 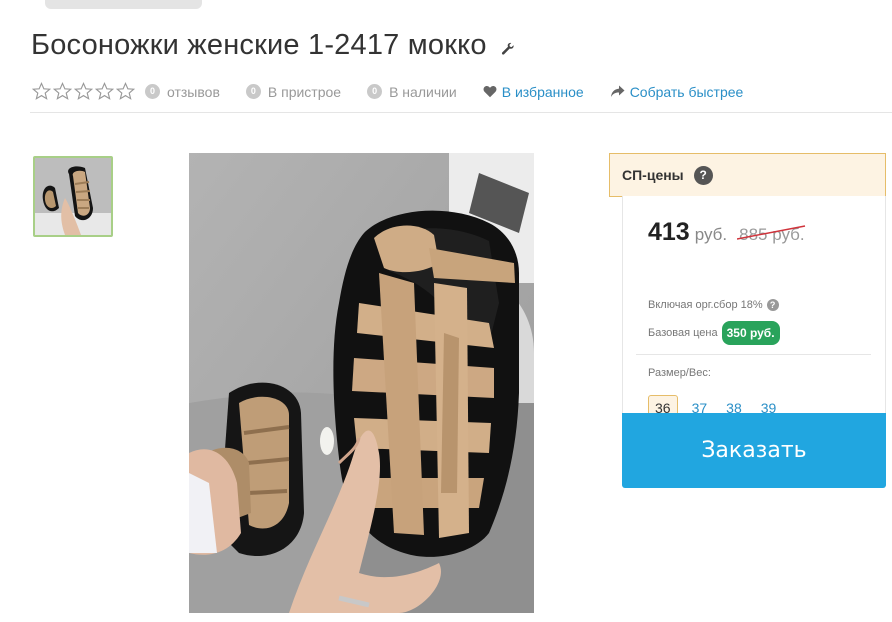 I want to click on incl-fee-line: Включая орг.сбор 18% ?, so click(x=713, y=305).